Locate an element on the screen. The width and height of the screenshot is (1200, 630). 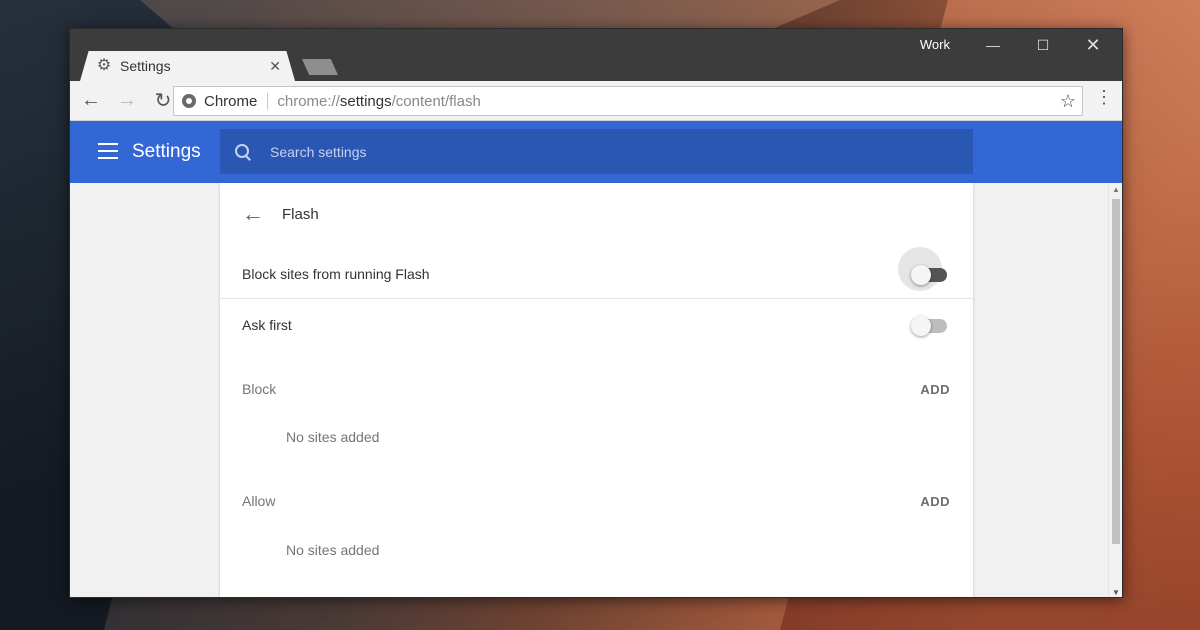
scroll-up-arrow-icon: ▲ is located at coordinates (1116, 189).